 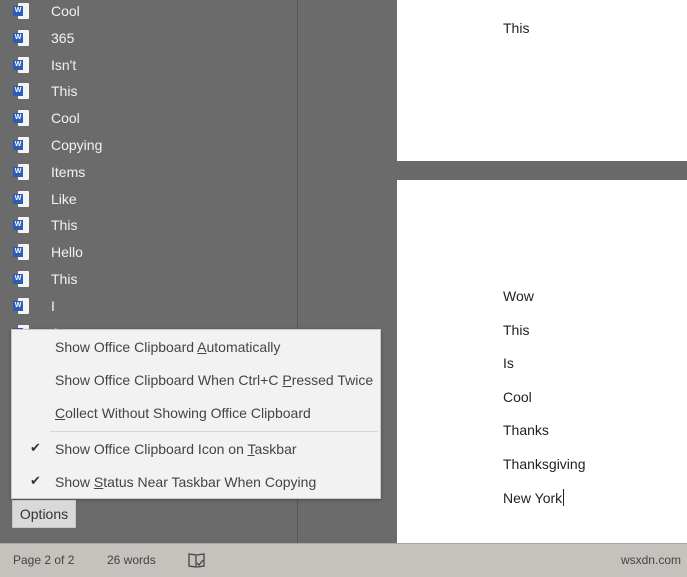 What do you see at coordinates (148, 38) in the screenshot?
I see `clipboard-item: W 365` at bounding box center [148, 38].